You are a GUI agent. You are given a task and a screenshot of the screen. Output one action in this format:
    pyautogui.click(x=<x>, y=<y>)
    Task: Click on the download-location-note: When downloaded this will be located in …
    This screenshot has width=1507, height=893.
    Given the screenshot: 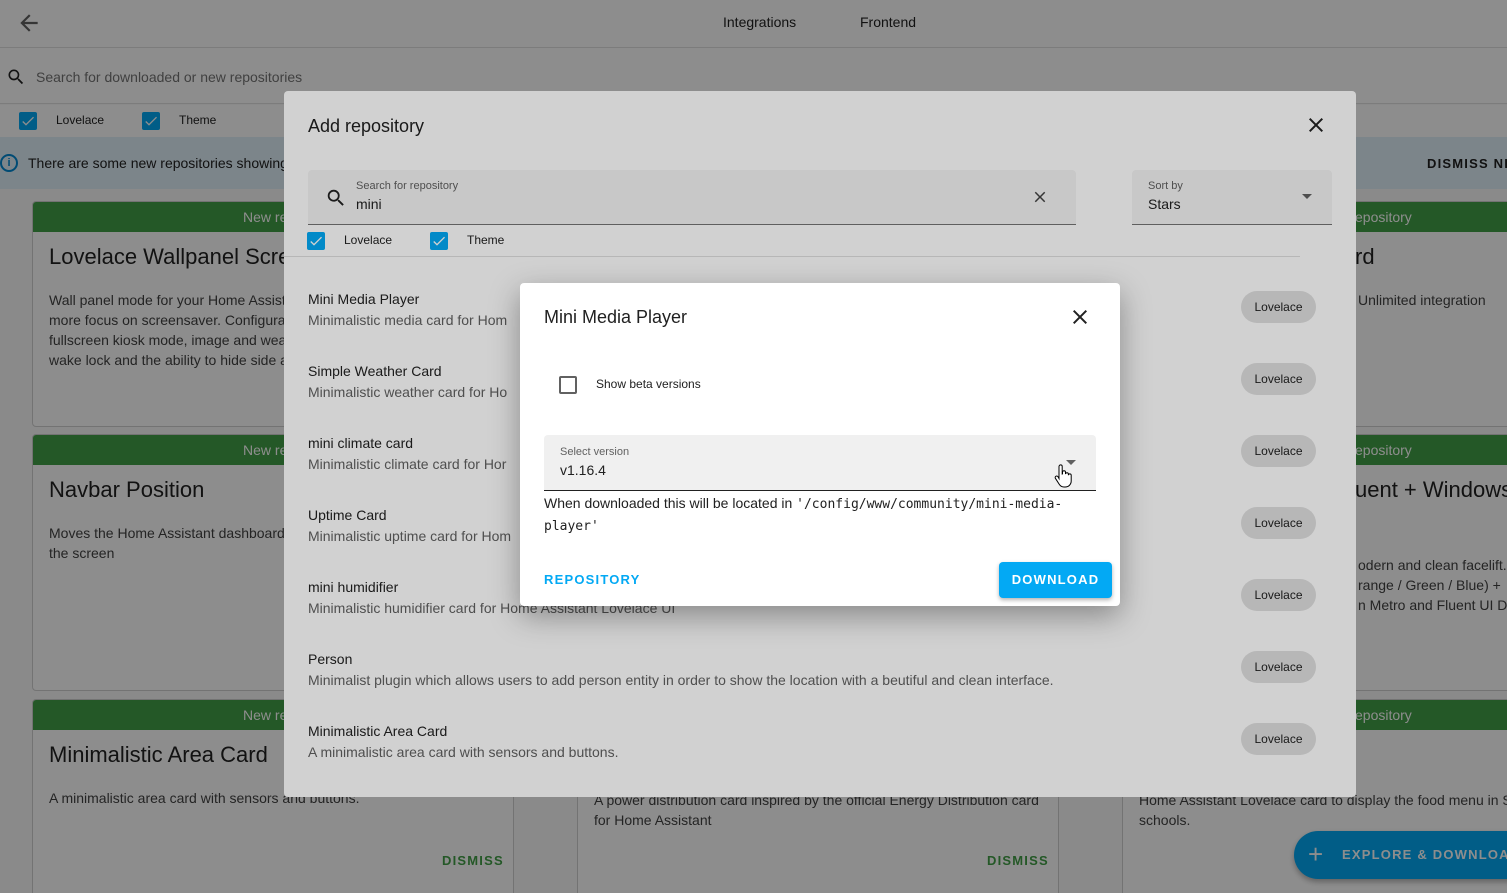 What is the action you would take?
    pyautogui.click(x=803, y=514)
    